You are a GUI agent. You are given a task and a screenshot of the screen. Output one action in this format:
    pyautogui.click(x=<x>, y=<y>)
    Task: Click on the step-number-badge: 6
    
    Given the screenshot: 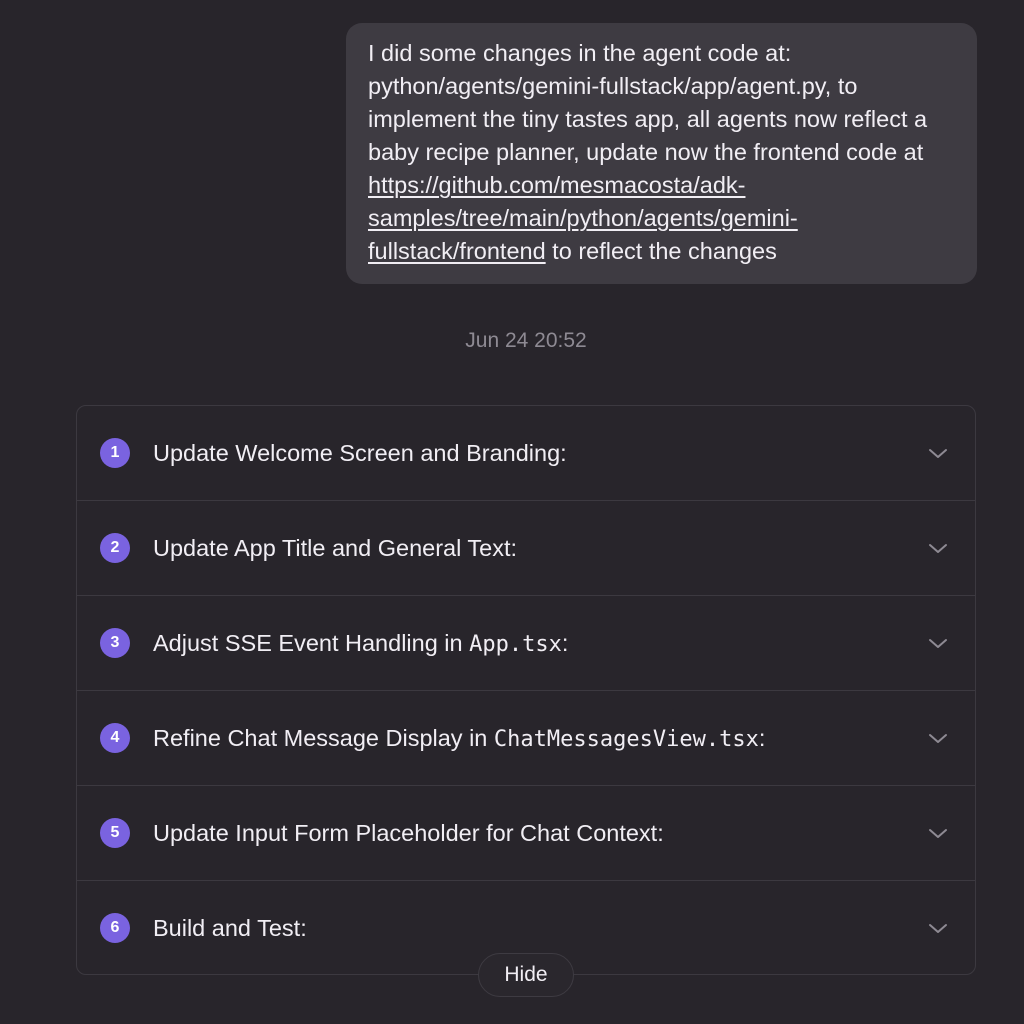 What is the action you would take?
    pyautogui.click(x=115, y=928)
    